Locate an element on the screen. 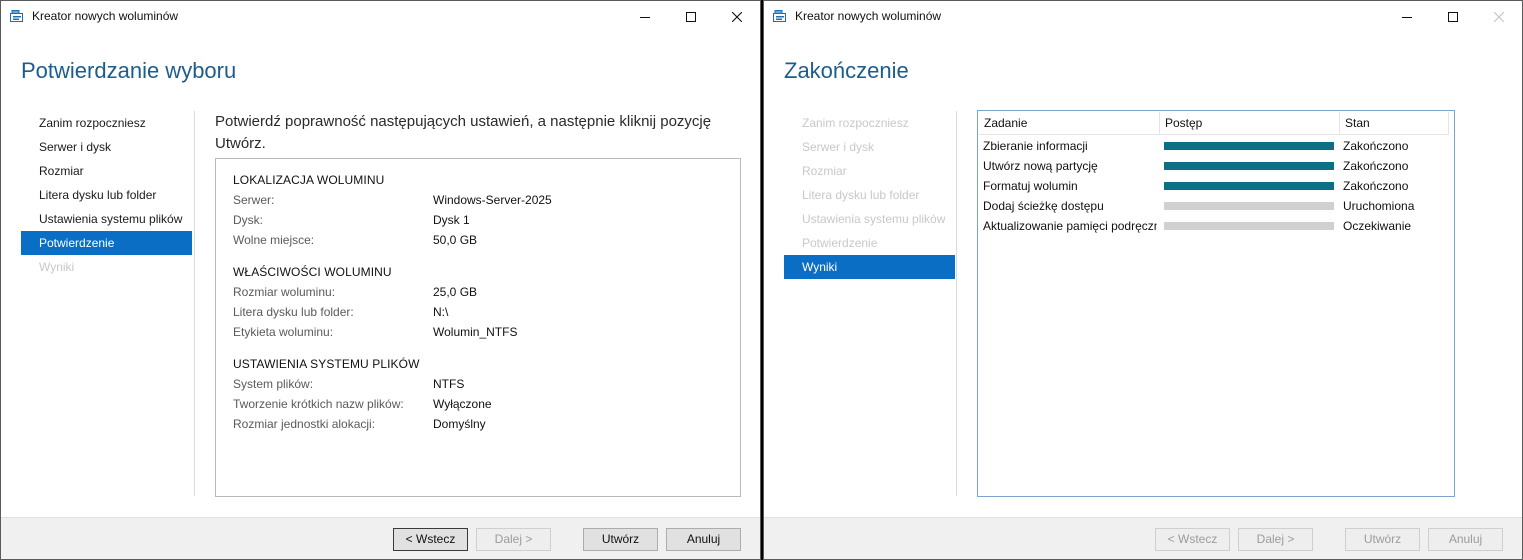 This screenshot has height=560, width=1523. table-row: Utwórz nową partycję Zakończono is located at coordinates (1214, 166).